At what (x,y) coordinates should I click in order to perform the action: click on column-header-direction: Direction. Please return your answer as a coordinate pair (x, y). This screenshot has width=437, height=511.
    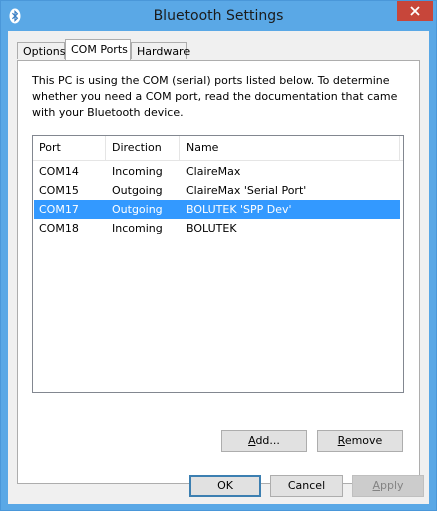
    Looking at the image, I should click on (143, 148).